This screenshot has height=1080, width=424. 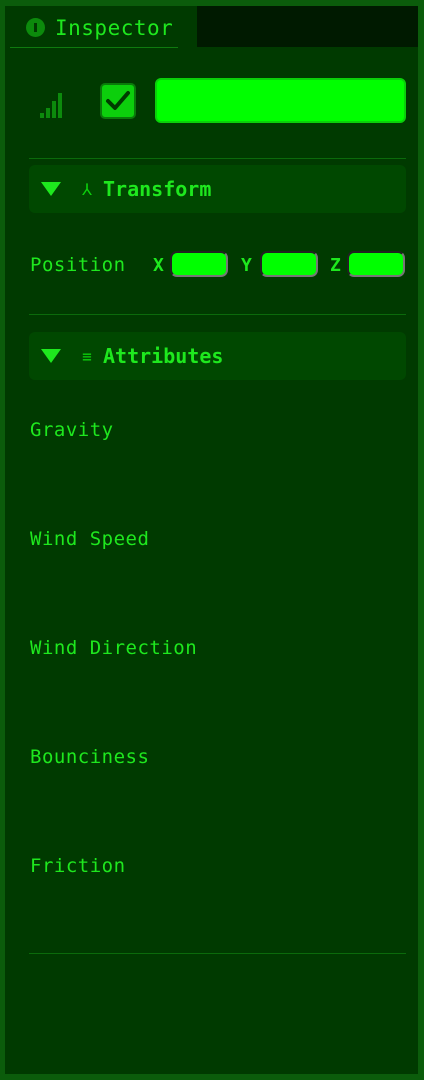 What do you see at coordinates (72, 430) in the screenshot?
I see `attribute-gravity-label: Gravity` at bounding box center [72, 430].